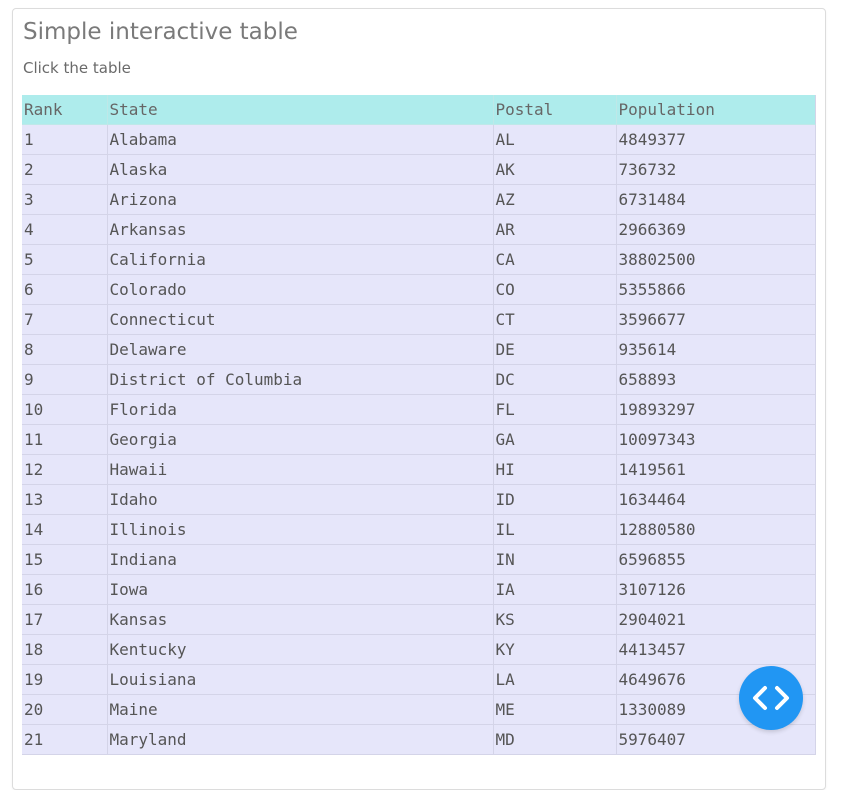 The width and height of the screenshot is (850, 790). I want to click on table-row: 17 Kansas KS 2904021, so click(419, 619).